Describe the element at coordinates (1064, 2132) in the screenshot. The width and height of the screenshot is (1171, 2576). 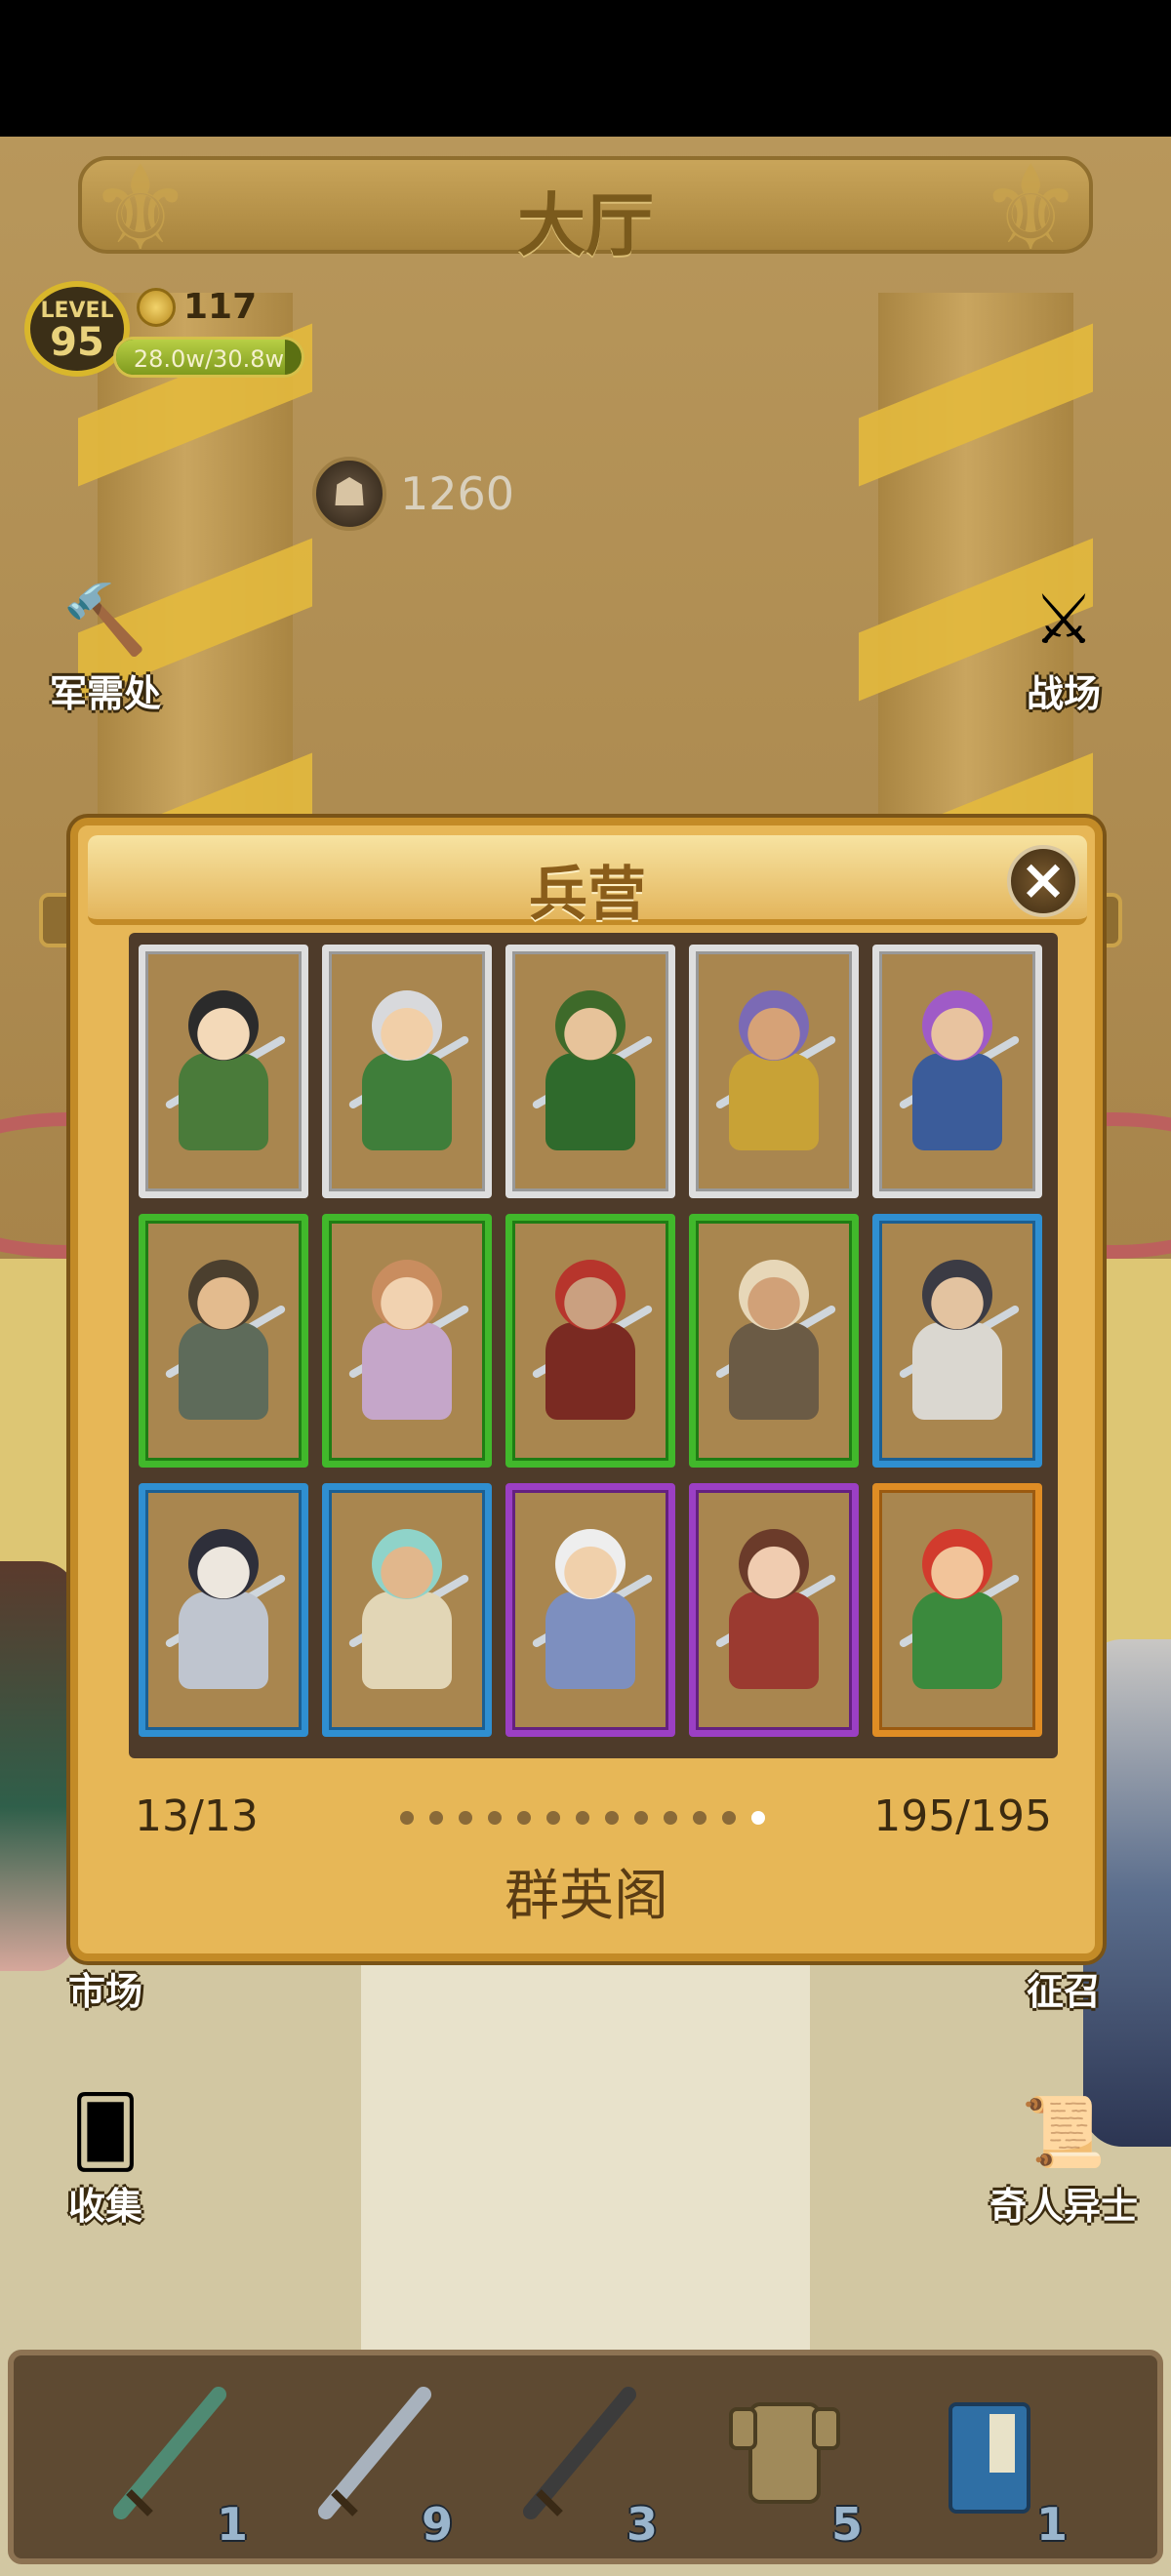
I see `scroll-icon: 📜` at that location.